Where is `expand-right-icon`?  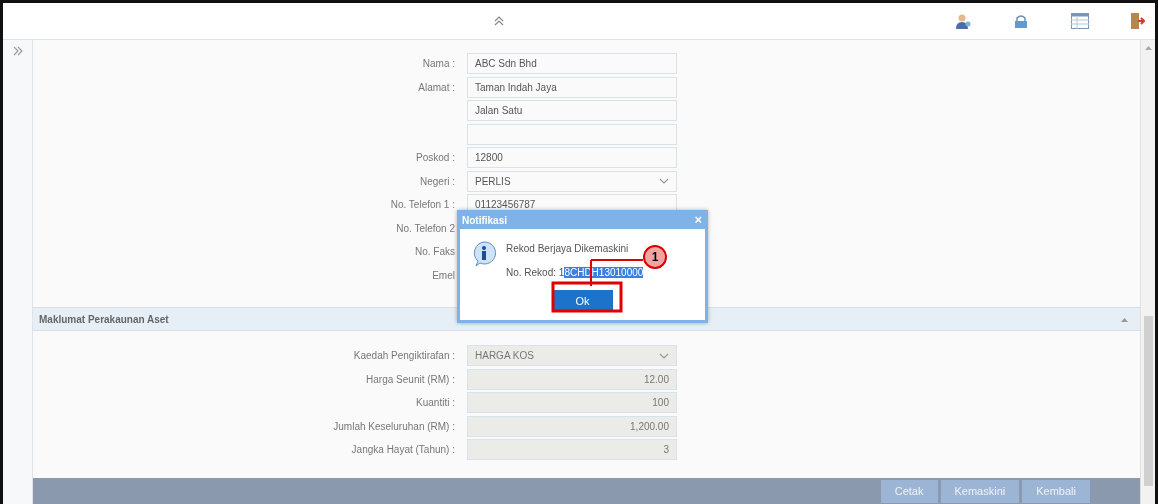
expand-right-icon is located at coordinates (17, 51).